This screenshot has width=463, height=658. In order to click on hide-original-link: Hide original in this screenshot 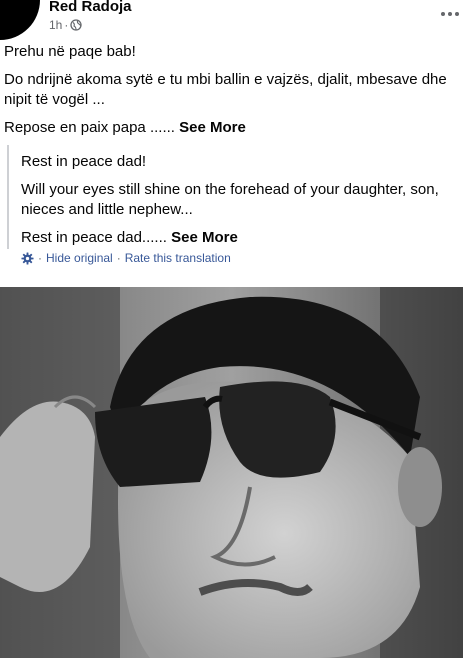, I will do `click(79, 258)`.